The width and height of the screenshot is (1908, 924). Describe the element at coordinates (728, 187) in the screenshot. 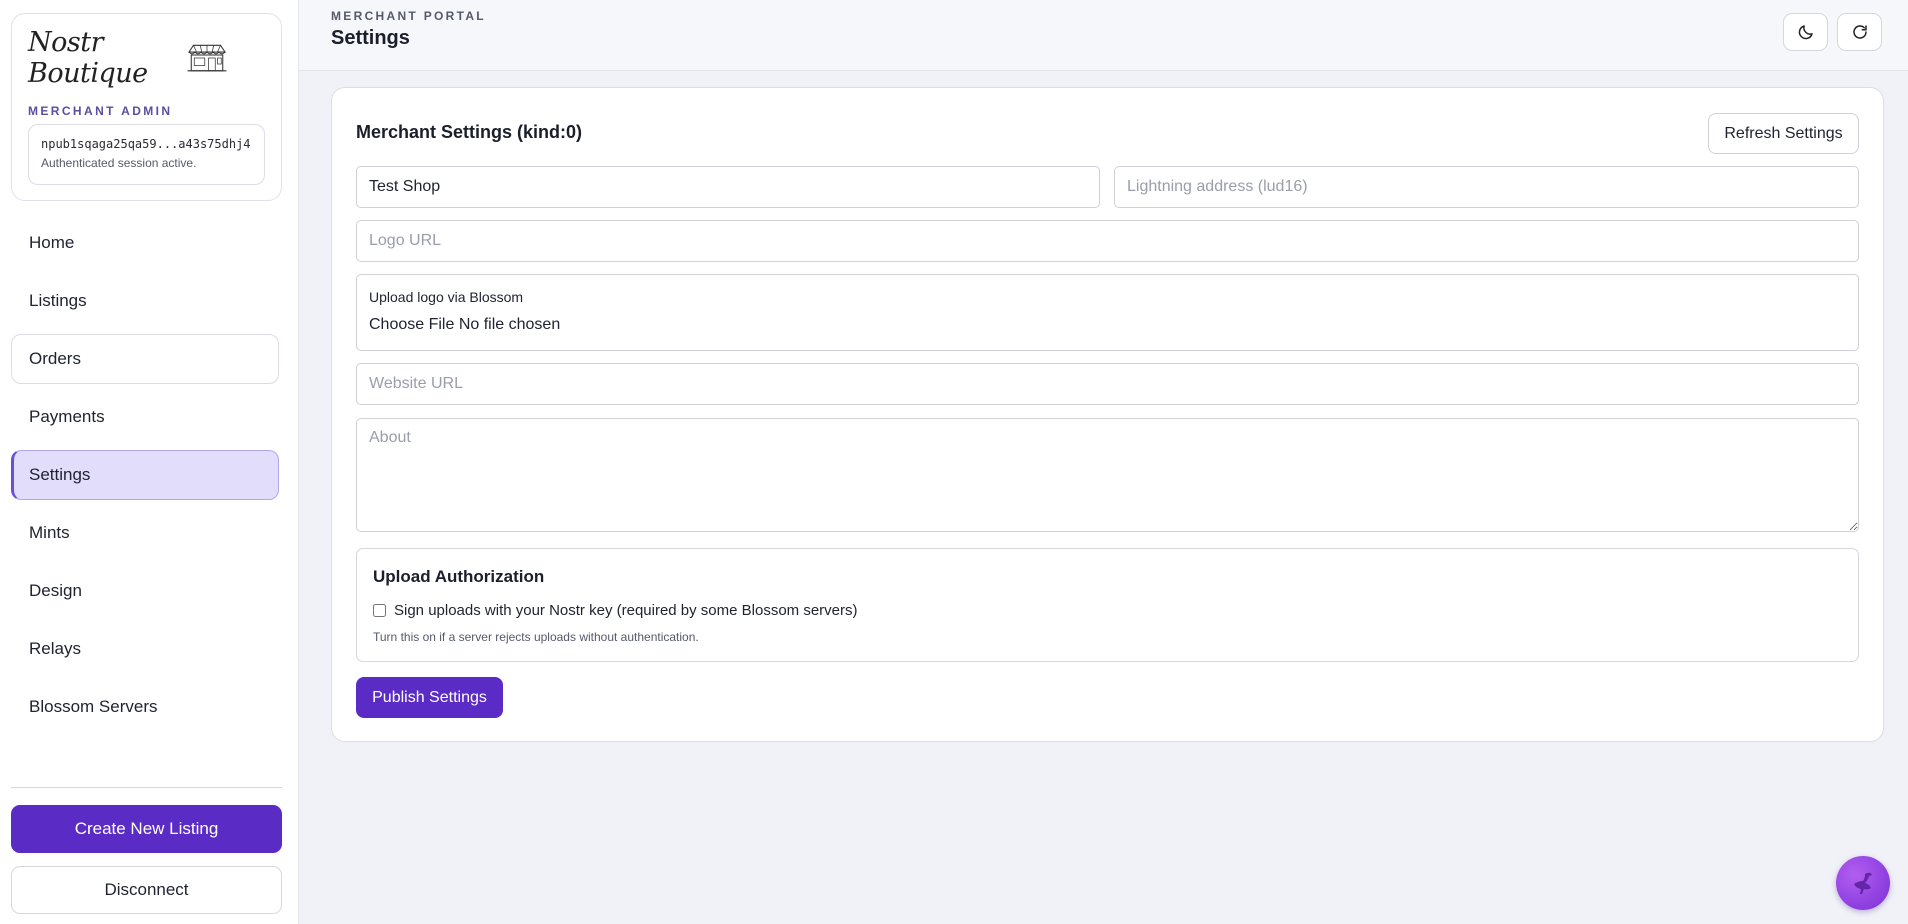

I see `shop-name-input` at that location.